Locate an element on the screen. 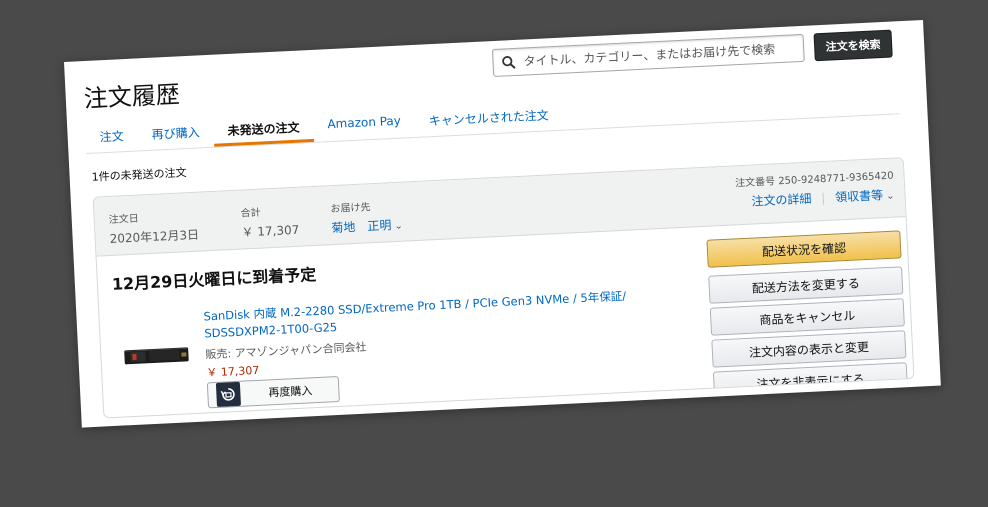  buy-again-icon is located at coordinates (228, 394).